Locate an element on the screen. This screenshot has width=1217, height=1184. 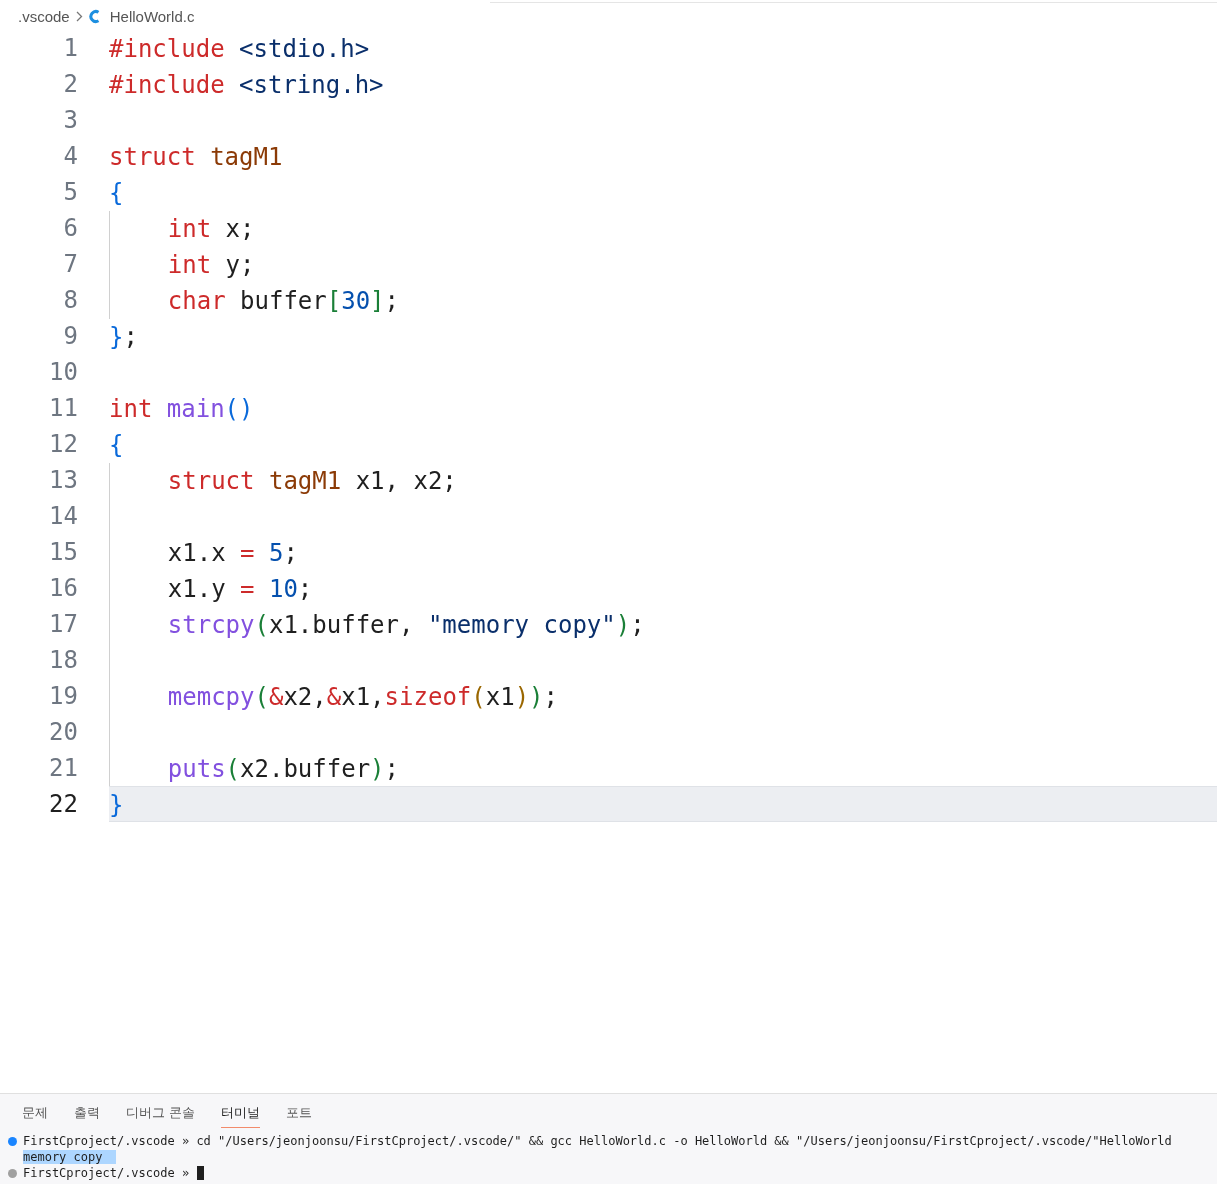
code-line: int main() is located at coordinates (181, 409).